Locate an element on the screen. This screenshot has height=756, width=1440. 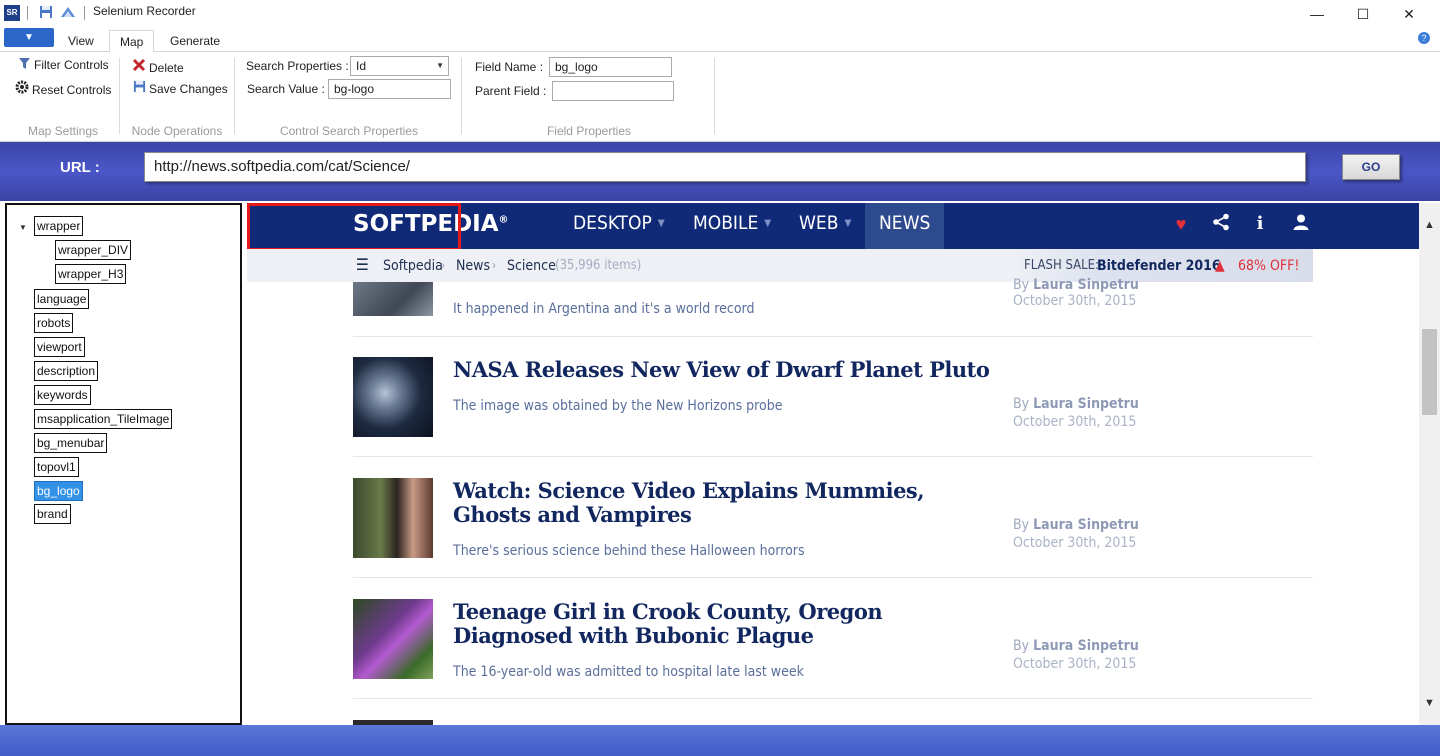
browser-scrollbar: ▲ ▼ is located at coordinates (1429, 464).